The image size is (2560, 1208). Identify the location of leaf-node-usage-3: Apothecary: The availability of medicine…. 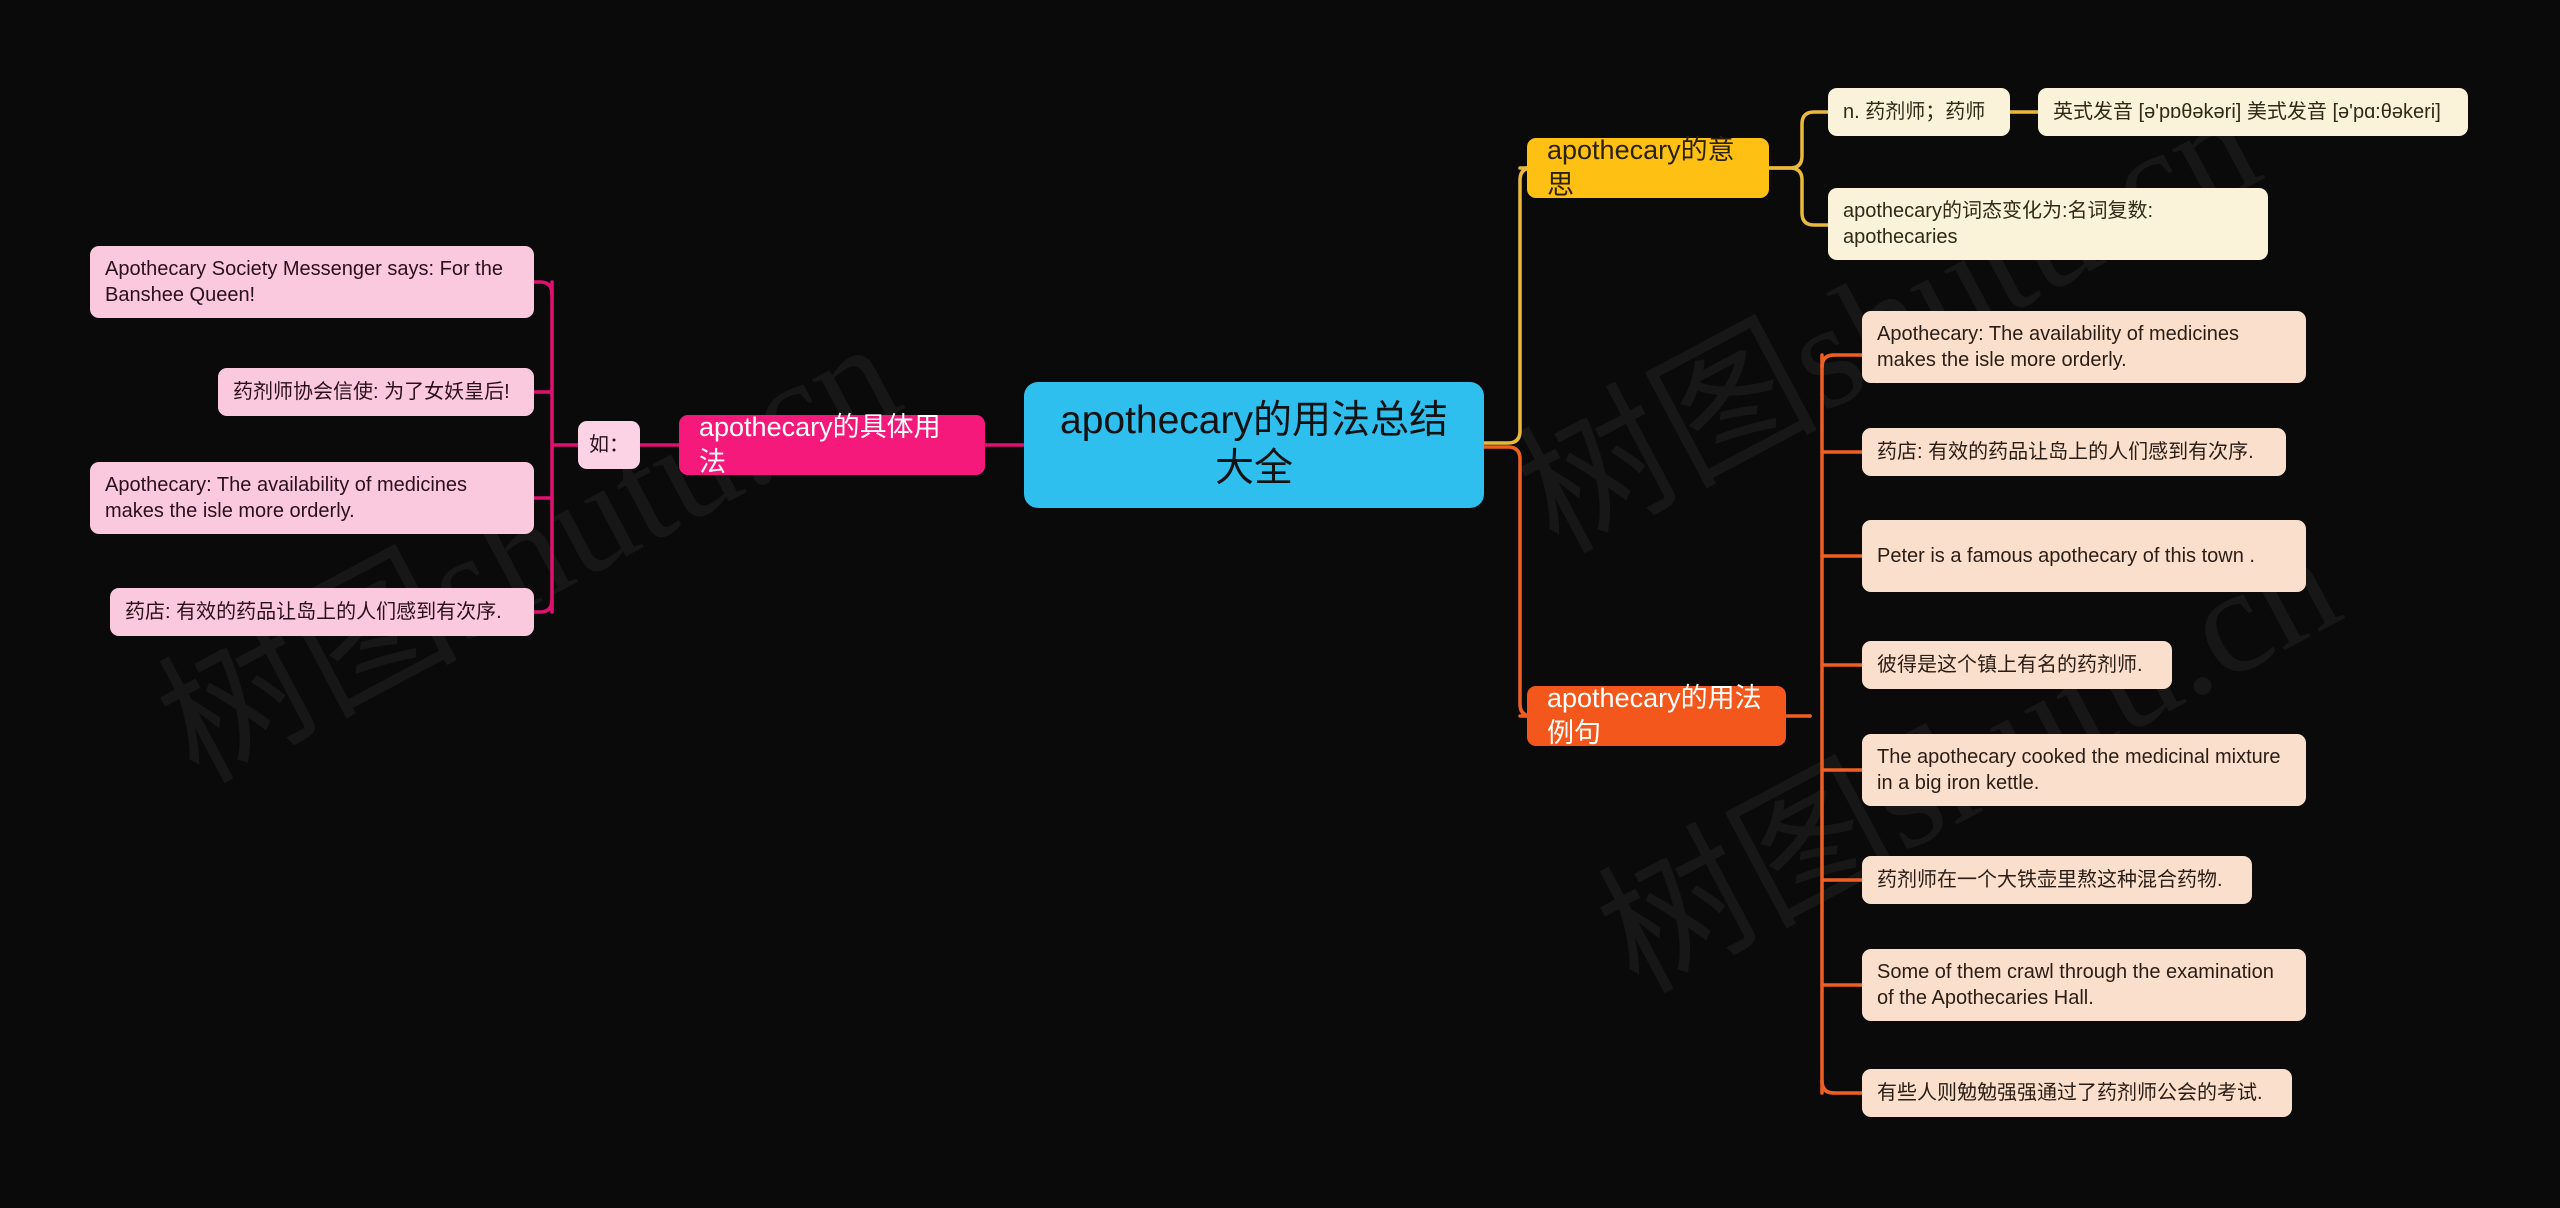
(312, 498).